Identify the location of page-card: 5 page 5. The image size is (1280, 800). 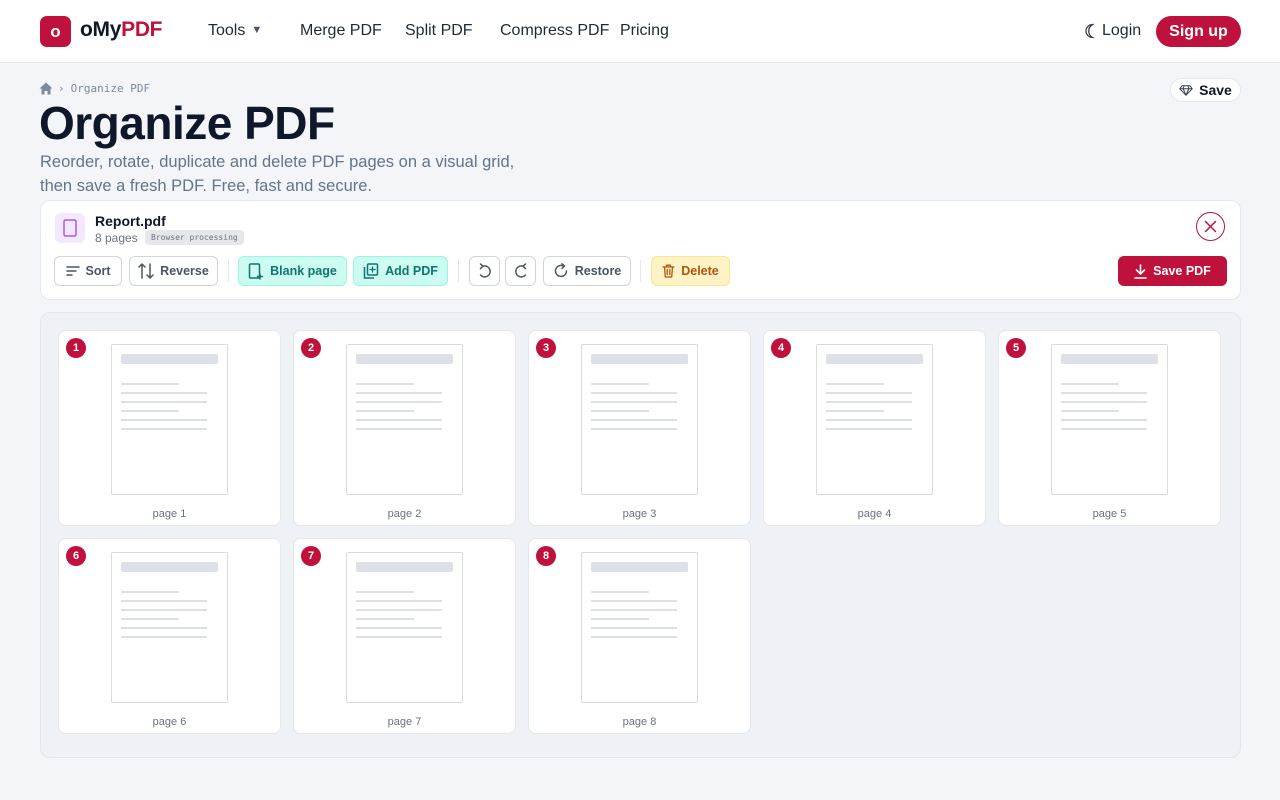
(1109, 428).